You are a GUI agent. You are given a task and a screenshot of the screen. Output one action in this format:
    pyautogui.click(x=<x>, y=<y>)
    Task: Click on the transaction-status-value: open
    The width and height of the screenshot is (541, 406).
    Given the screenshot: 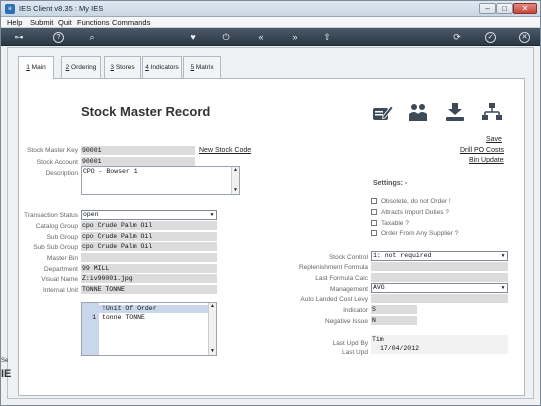 What is the action you would take?
    pyautogui.click(x=91, y=214)
    